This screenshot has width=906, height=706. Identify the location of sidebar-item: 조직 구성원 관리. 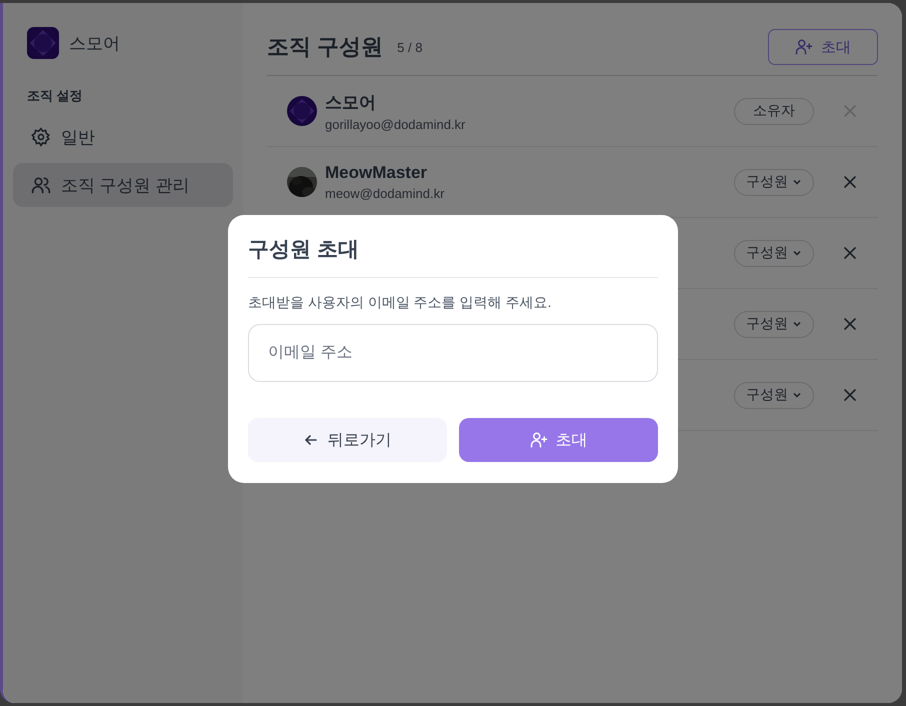
(123, 185).